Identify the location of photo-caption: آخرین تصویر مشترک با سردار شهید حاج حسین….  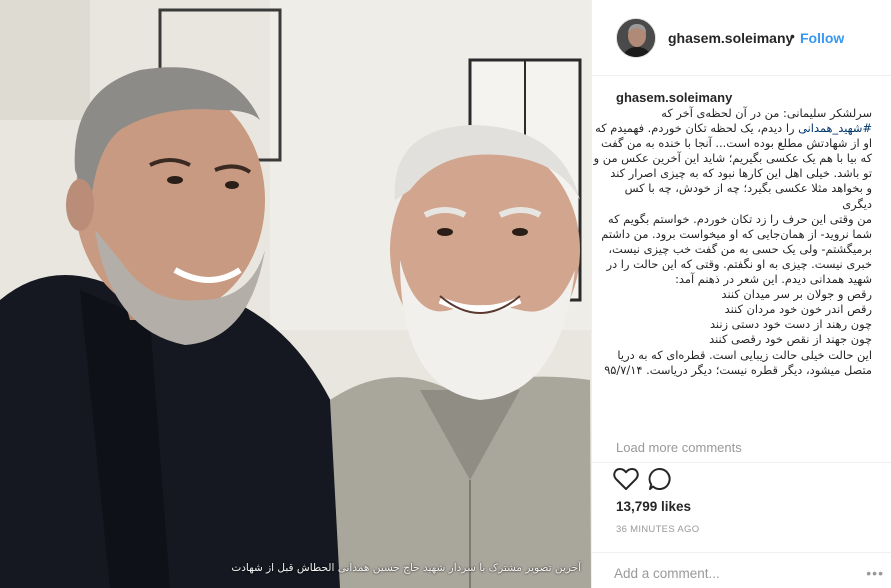
(406, 568).